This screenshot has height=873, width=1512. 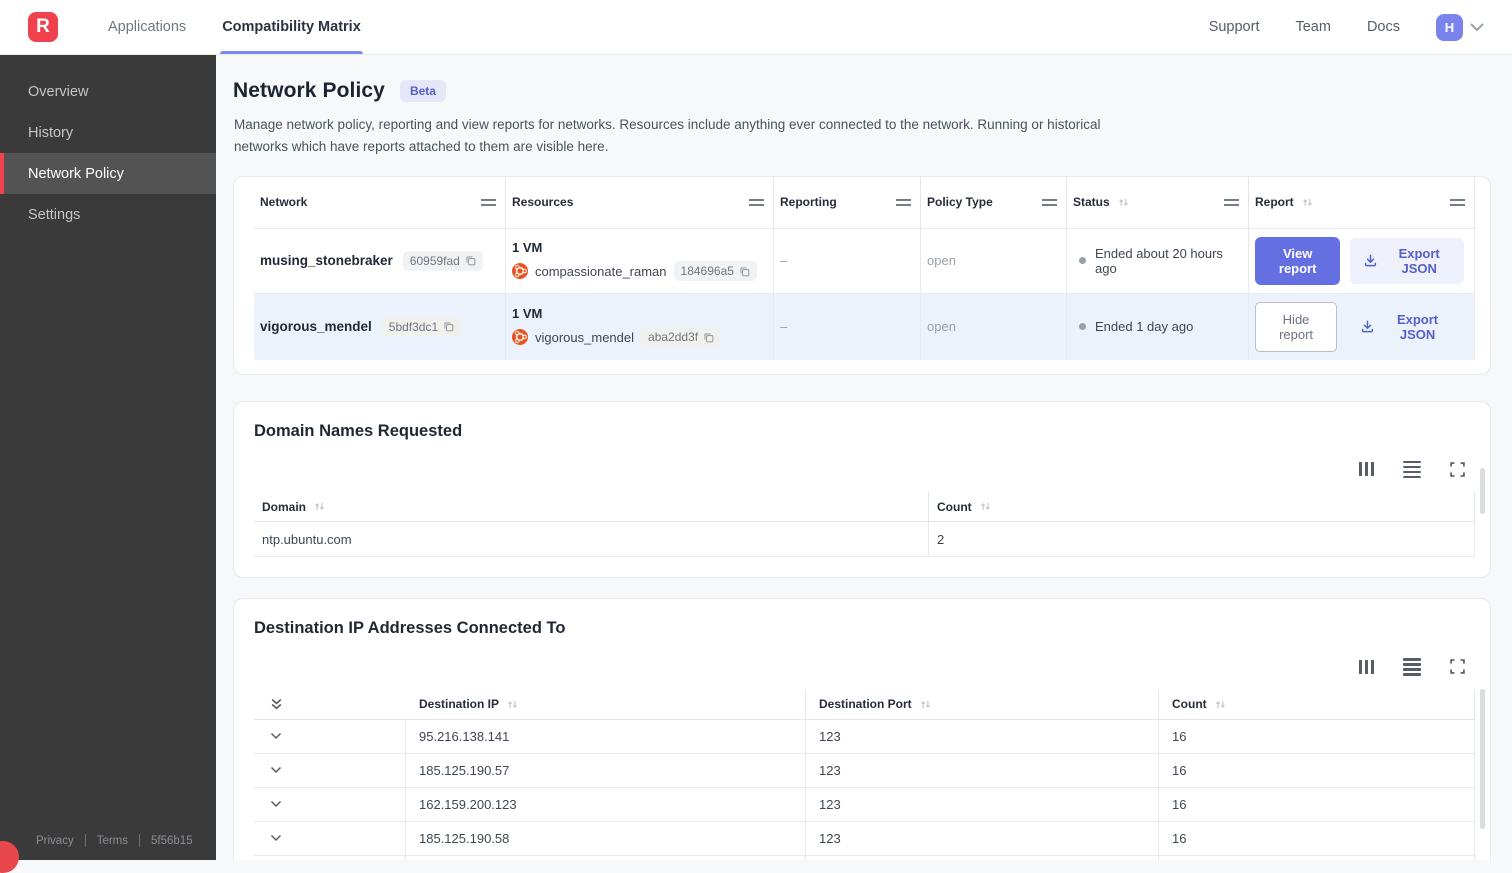 What do you see at coordinates (85, 840) in the screenshot?
I see `footer-divider` at bounding box center [85, 840].